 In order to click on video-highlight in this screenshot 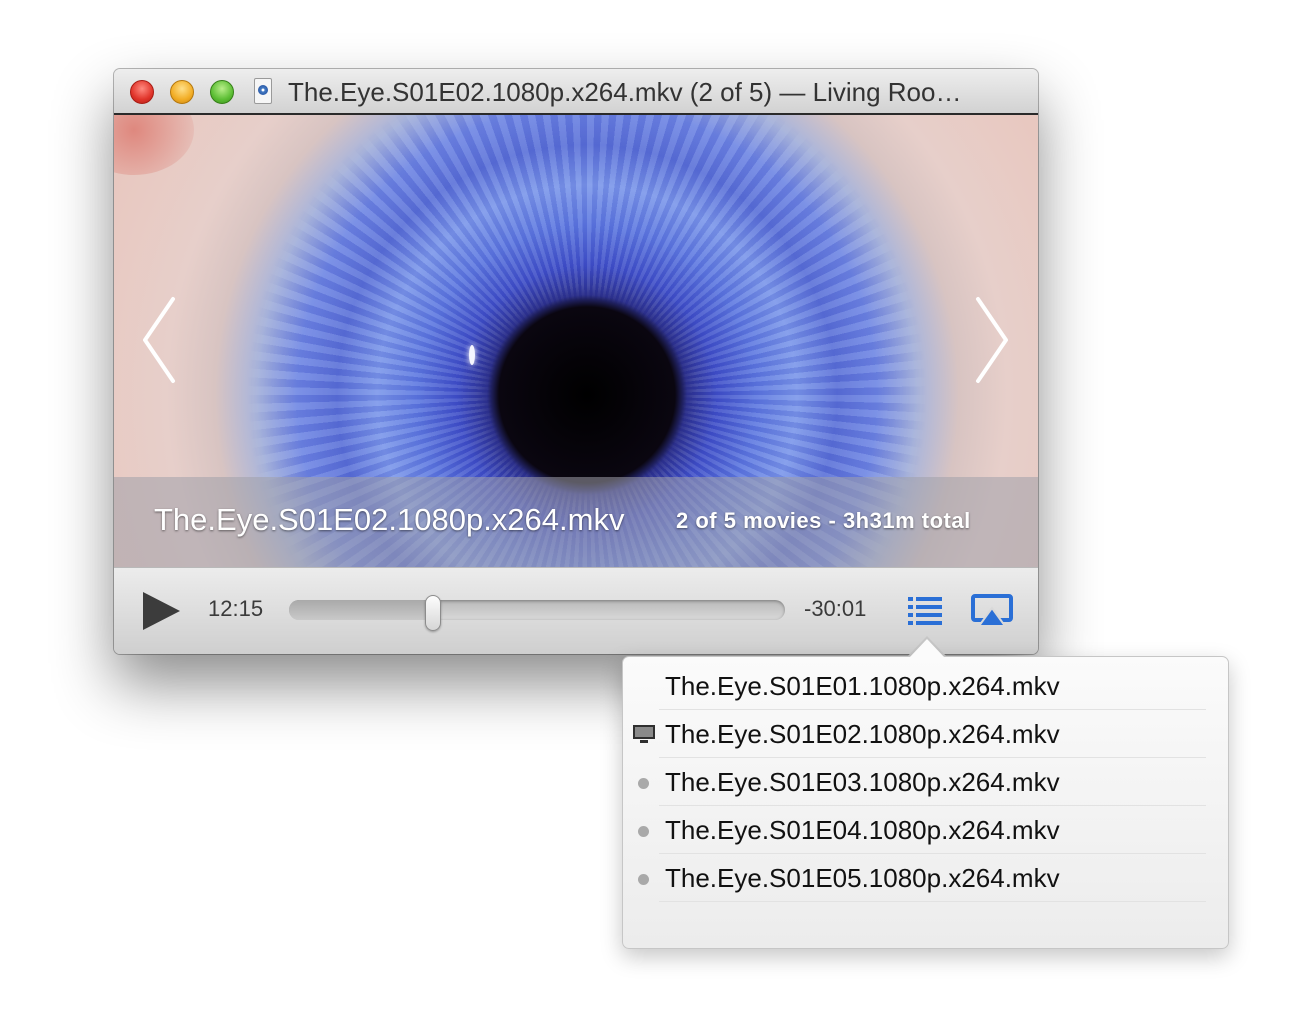, I will do `click(472, 355)`.